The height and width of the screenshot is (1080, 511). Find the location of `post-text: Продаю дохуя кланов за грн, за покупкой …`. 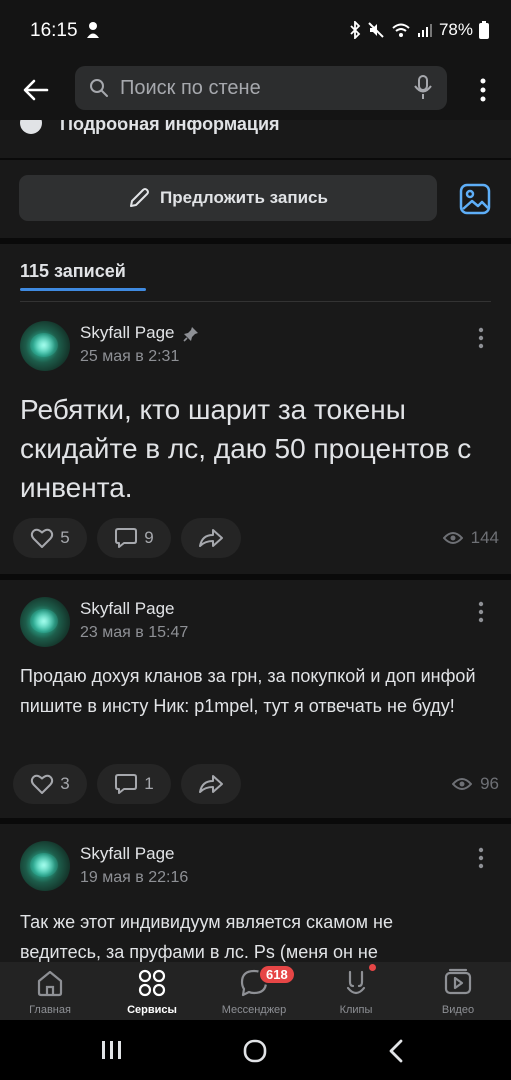

post-text: Продаю дохуя кланов за грн, за покупкой … is located at coordinates (248, 691).